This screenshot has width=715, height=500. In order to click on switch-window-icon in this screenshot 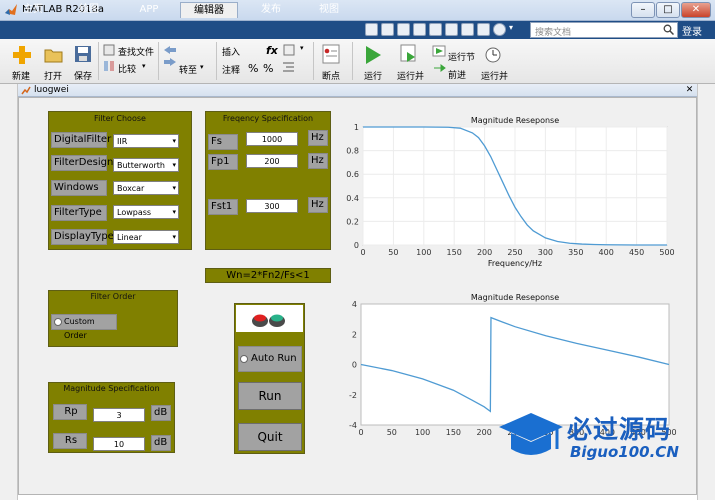, I will do `click(467, 29)`.